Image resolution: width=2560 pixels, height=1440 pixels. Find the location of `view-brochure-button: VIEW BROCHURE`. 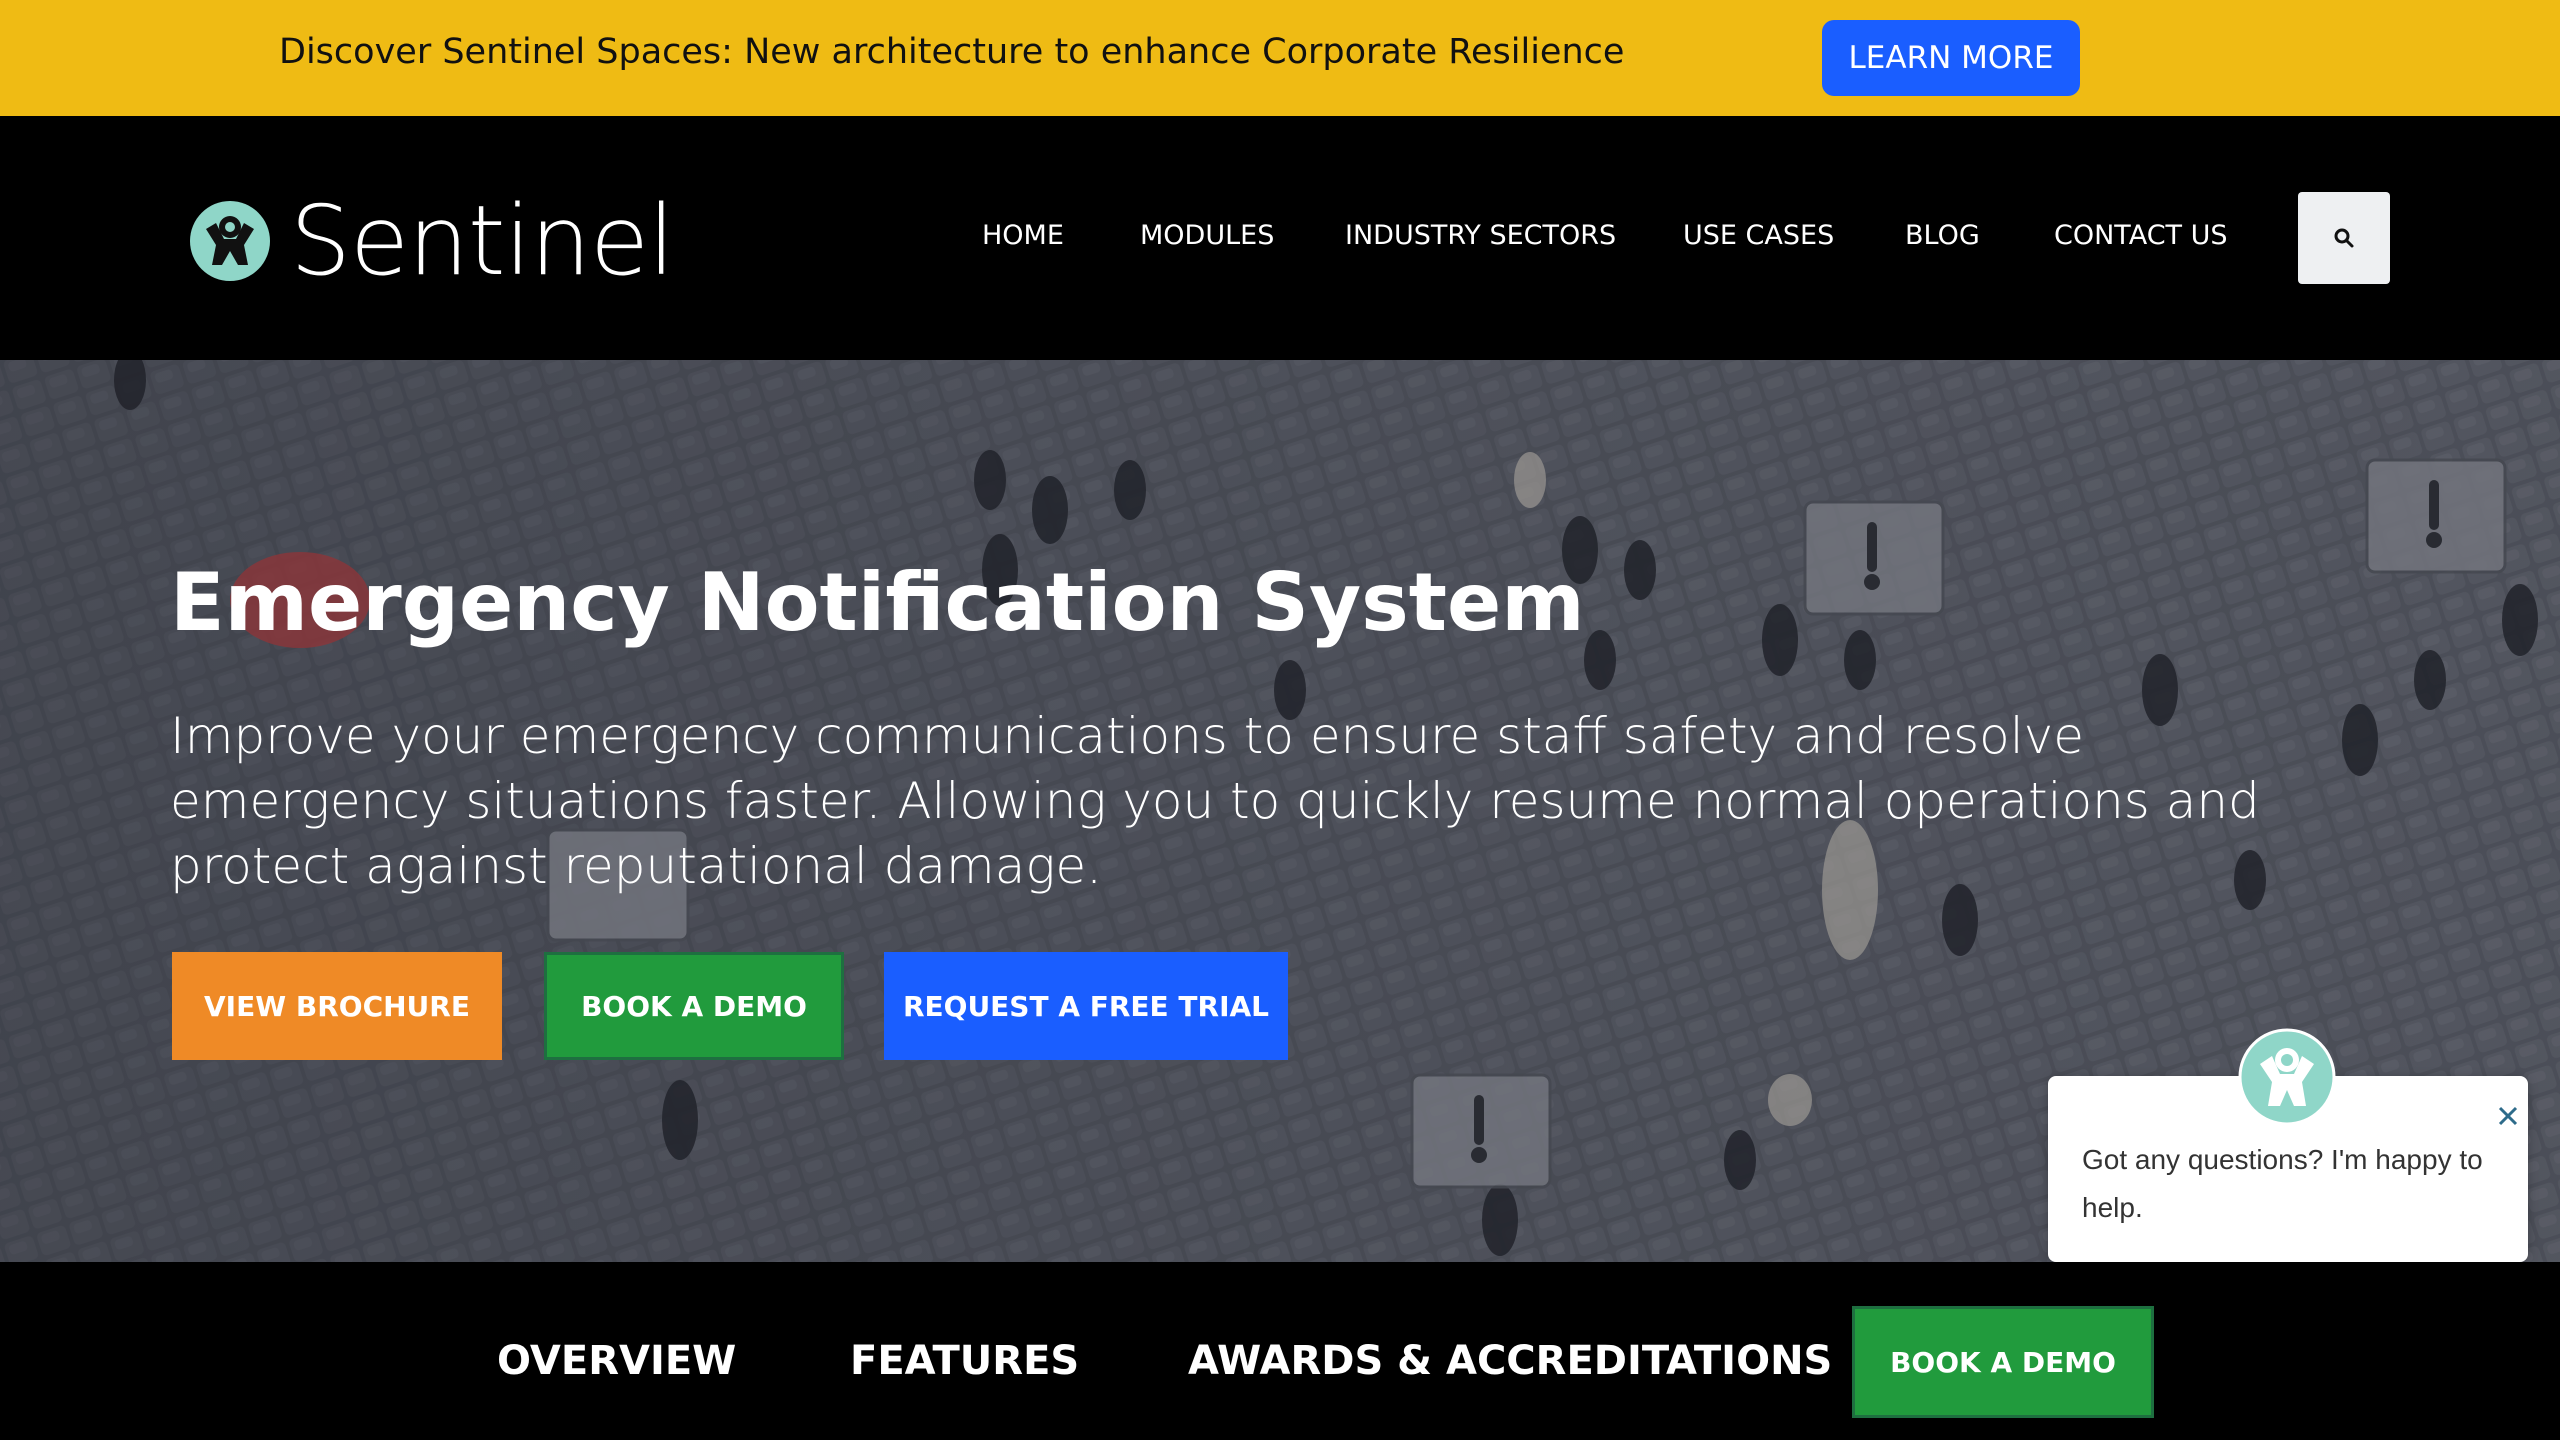

view-brochure-button: VIEW BROCHURE is located at coordinates (337, 1006).